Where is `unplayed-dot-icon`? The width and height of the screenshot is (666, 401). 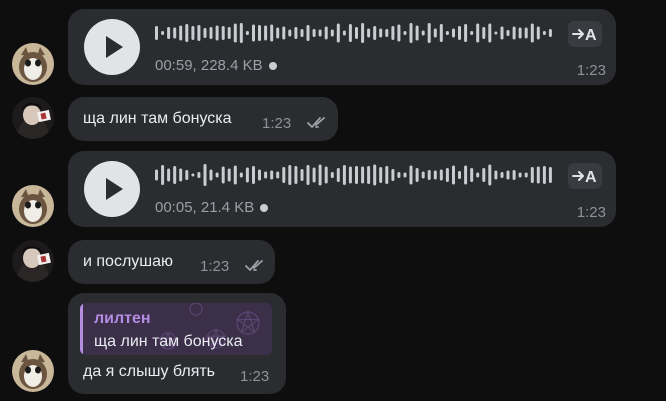
unplayed-dot-icon is located at coordinates (264, 207).